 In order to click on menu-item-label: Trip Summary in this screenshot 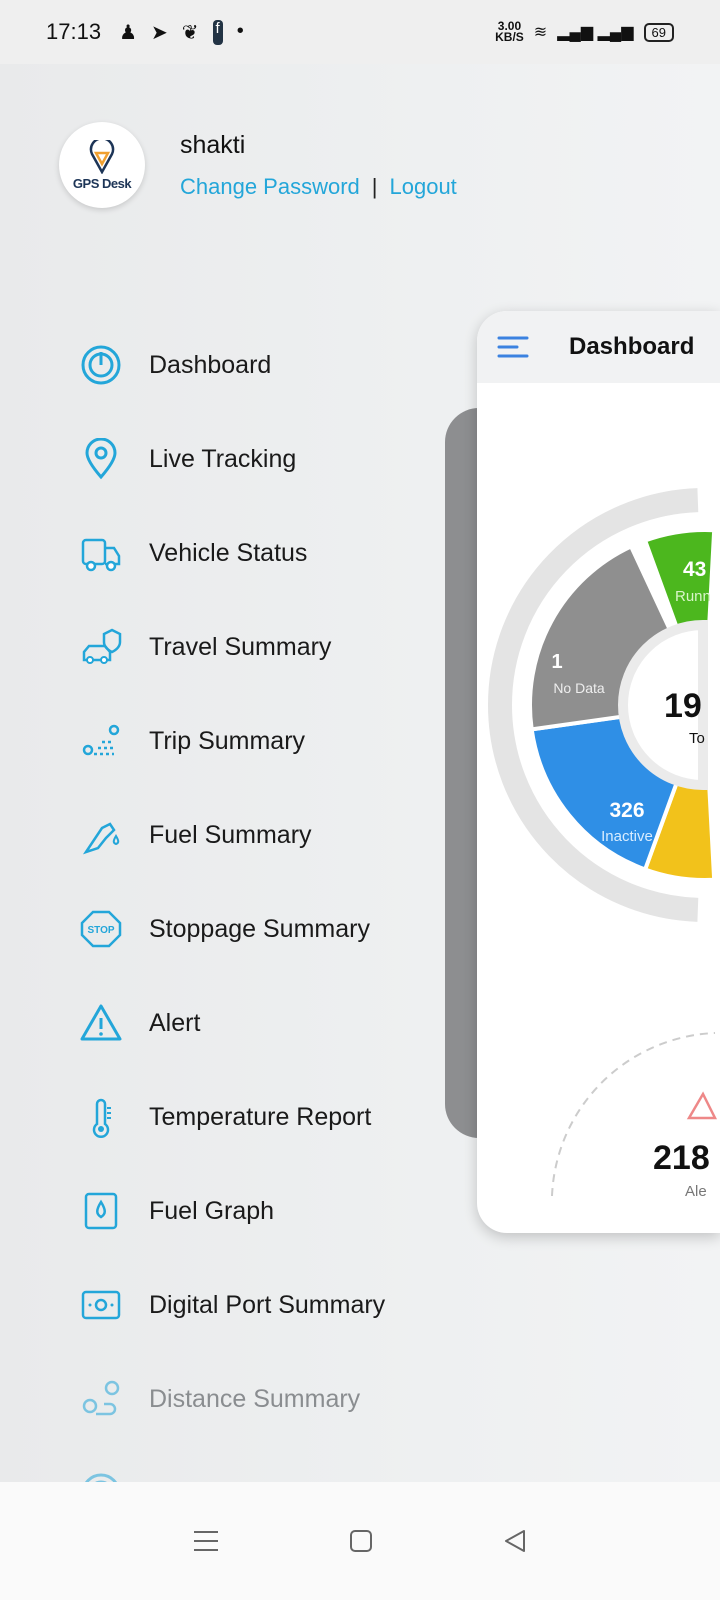, I will do `click(227, 740)`.